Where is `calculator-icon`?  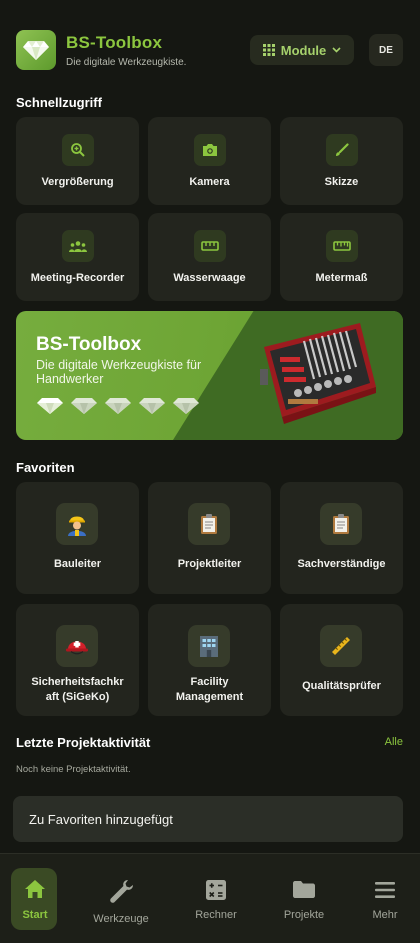
calculator-icon is located at coordinates (216, 890).